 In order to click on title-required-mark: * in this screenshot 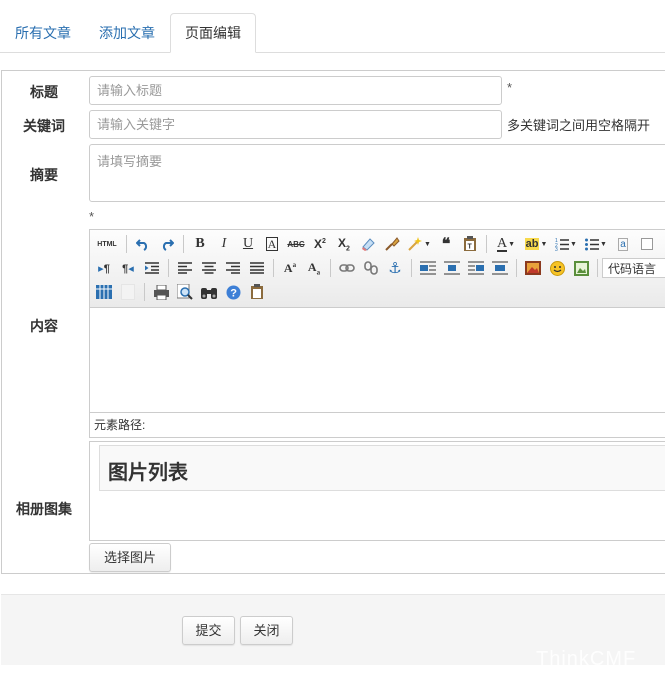, I will do `click(510, 87)`.